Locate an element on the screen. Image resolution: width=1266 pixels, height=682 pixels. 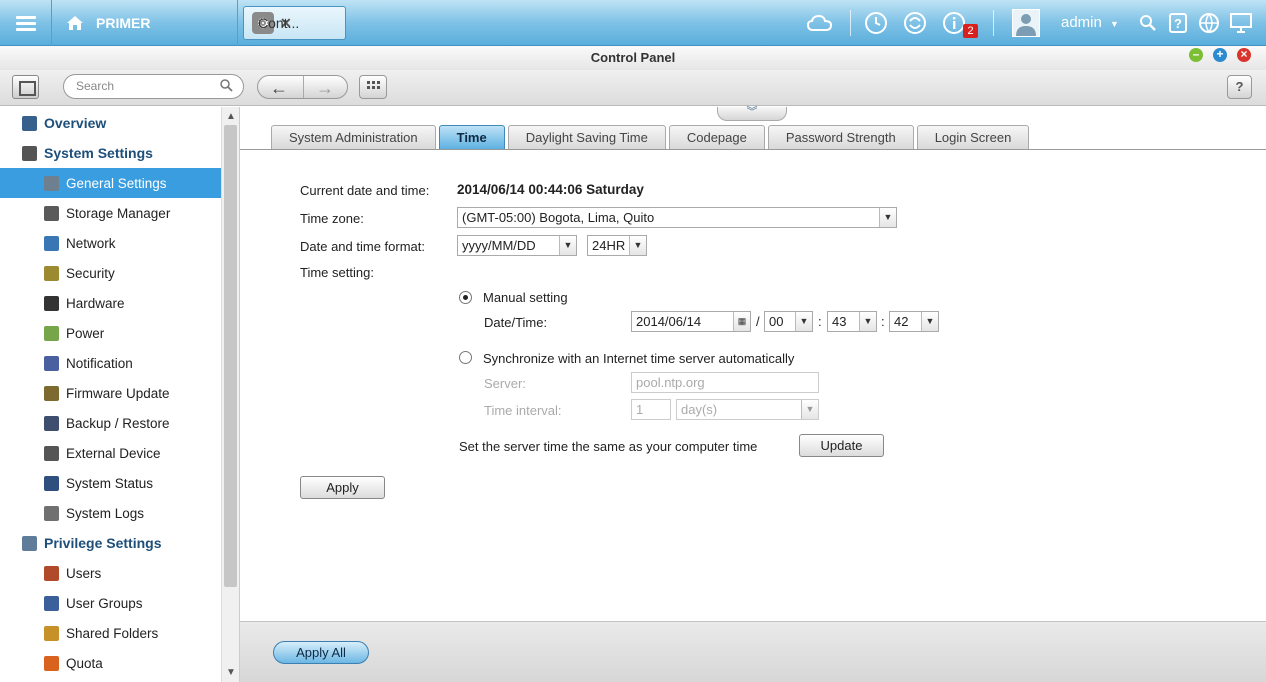
current-datetime-label: Current date and time: is located at coordinates (365, 190).